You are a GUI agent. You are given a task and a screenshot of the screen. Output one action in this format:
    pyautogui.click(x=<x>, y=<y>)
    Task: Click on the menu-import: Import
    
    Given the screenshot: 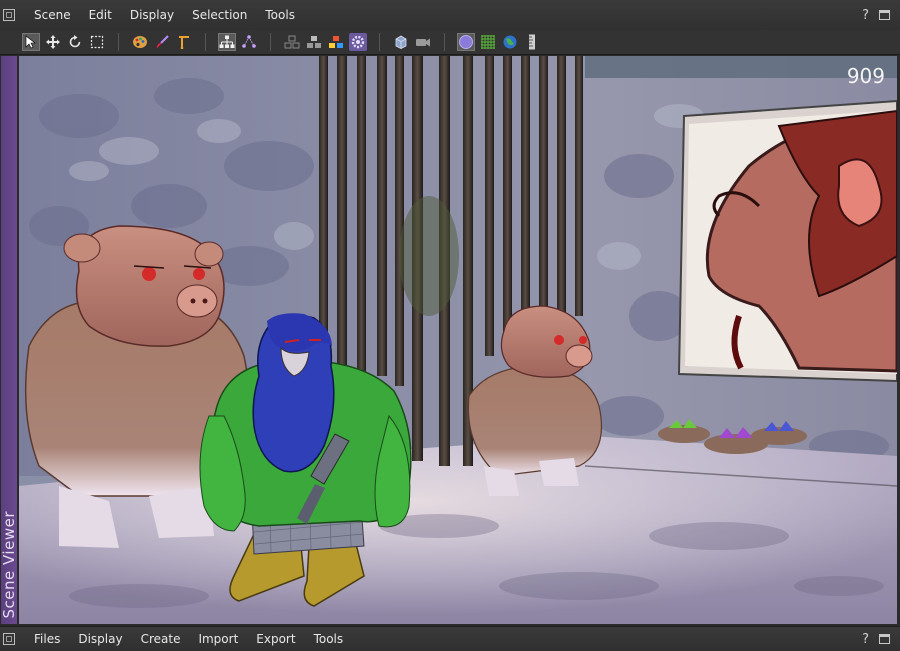 What is the action you would take?
    pyautogui.click(x=218, y=639)
    